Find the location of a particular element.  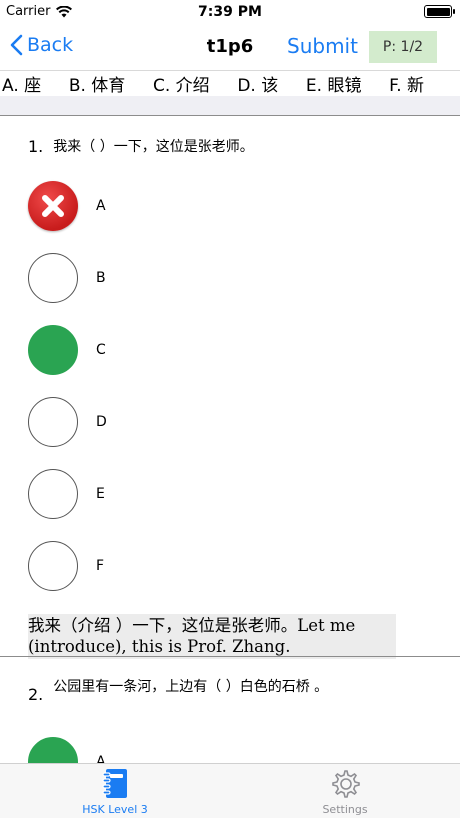

status-time: 7:39 PM is located at coordinates (230, 12).